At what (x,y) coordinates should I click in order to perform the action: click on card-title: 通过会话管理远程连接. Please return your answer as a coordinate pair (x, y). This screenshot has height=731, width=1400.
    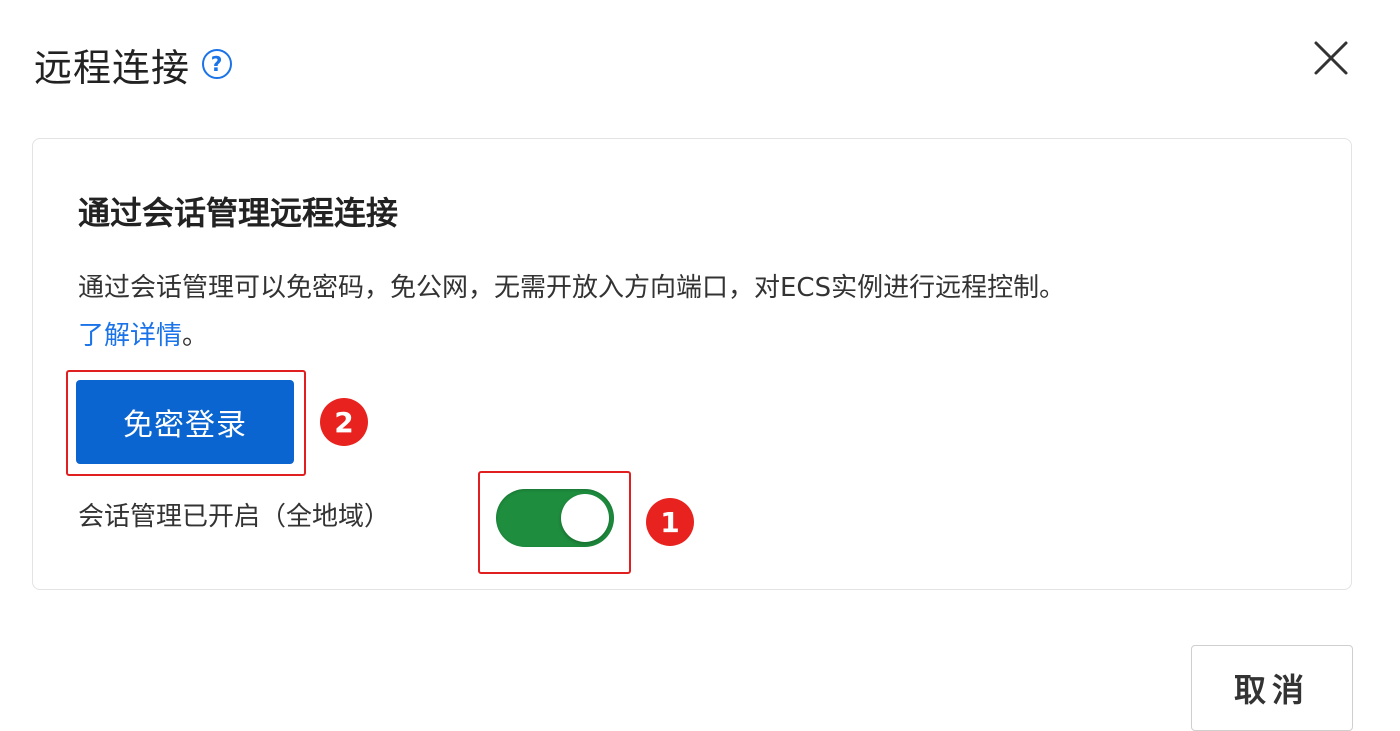
    Looking at the image, I should click on (238, 213).